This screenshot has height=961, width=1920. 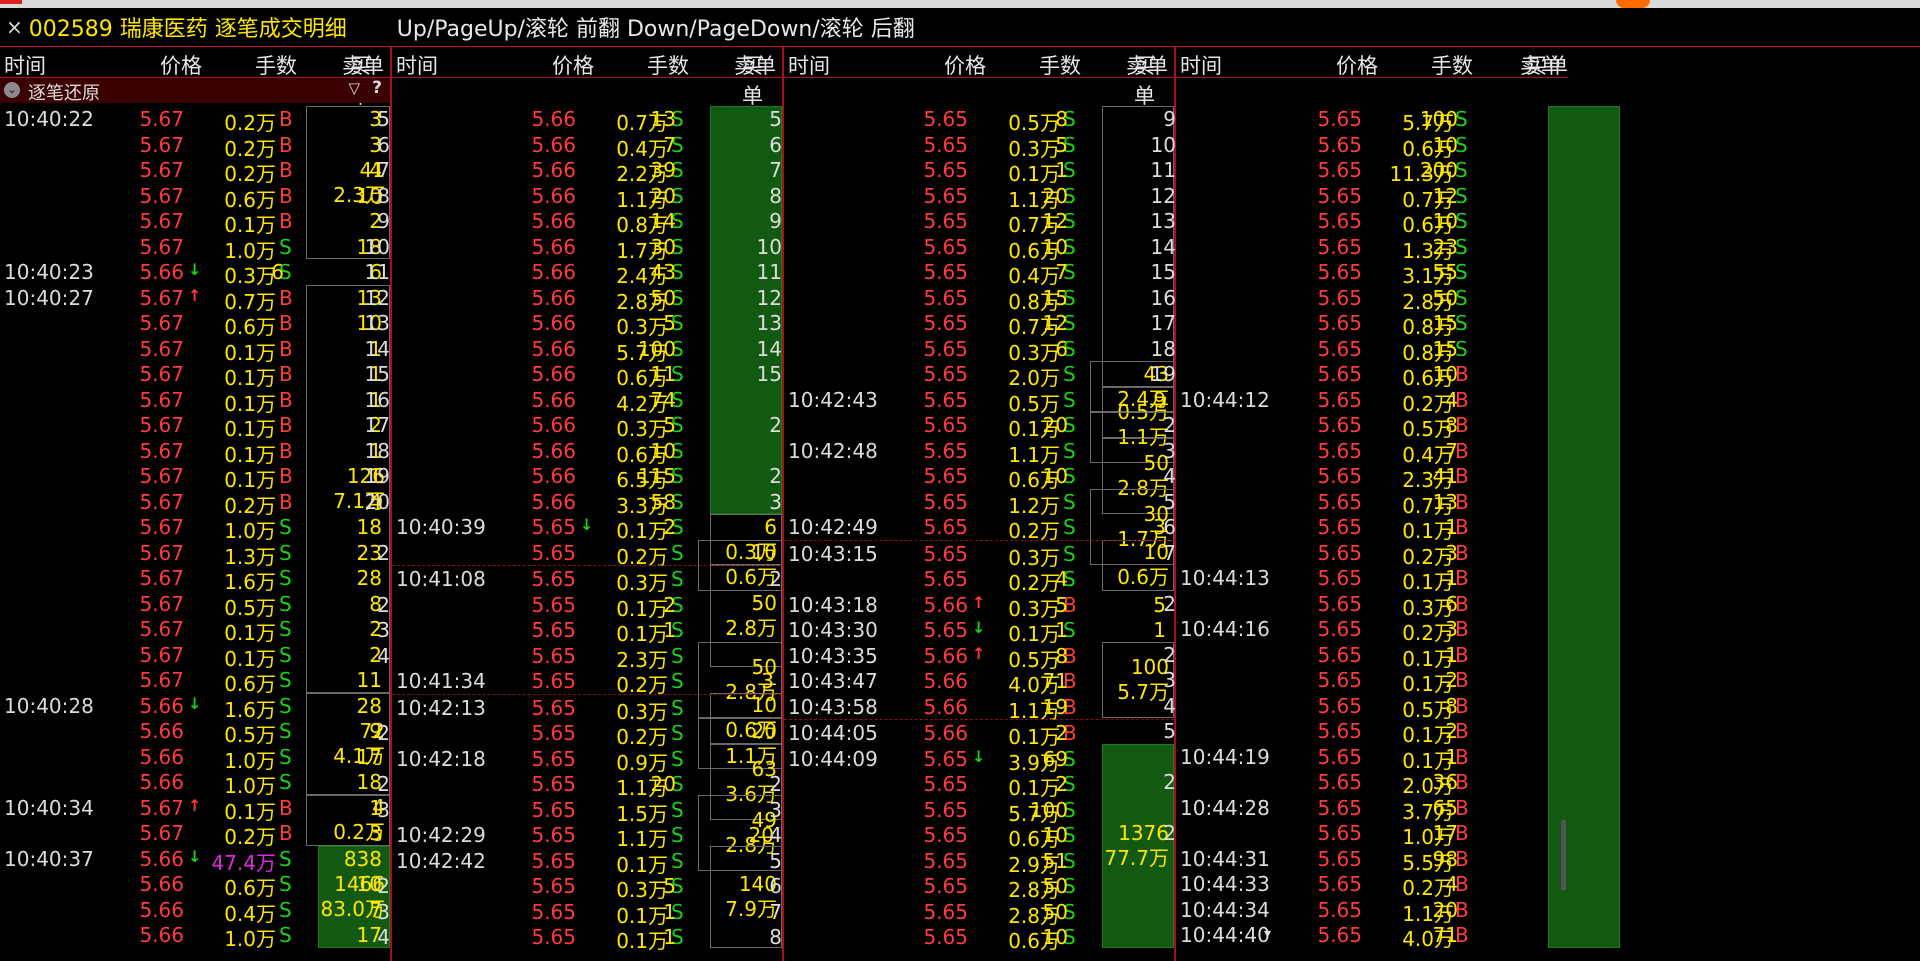 What do you see at coordinates (579, 606) in the screenshot?
I see `tick-row: 2 5.65 0.1万 S 2` at bounding box center [579, 606].